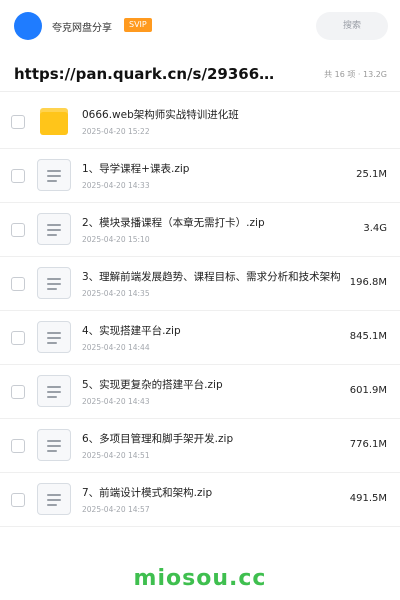  What do you see at coordinates (200, 26) in the screenshot?
I see `share-header: 夸克网盘分享 SVIP 搜索` at bounding box center [200, 26].